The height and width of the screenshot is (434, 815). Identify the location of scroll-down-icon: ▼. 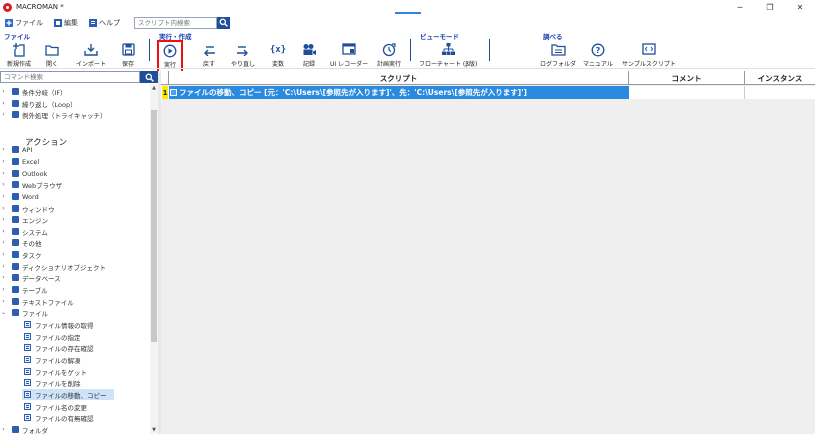
(154, 430).